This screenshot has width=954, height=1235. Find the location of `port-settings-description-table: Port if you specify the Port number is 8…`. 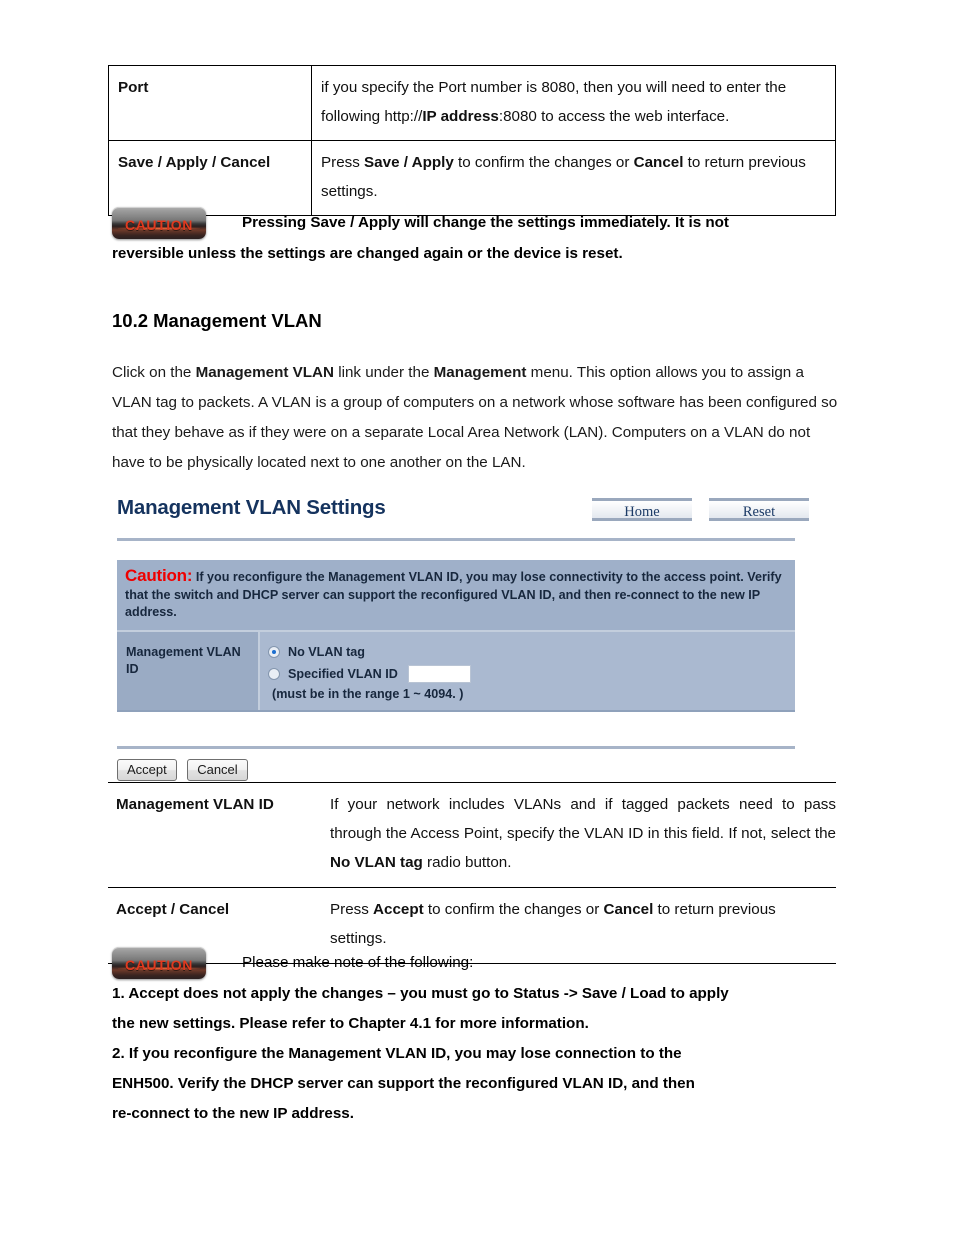

port-settings-description-table: Port if you specify the Port number is 8… is located at coordinates (472, 140).